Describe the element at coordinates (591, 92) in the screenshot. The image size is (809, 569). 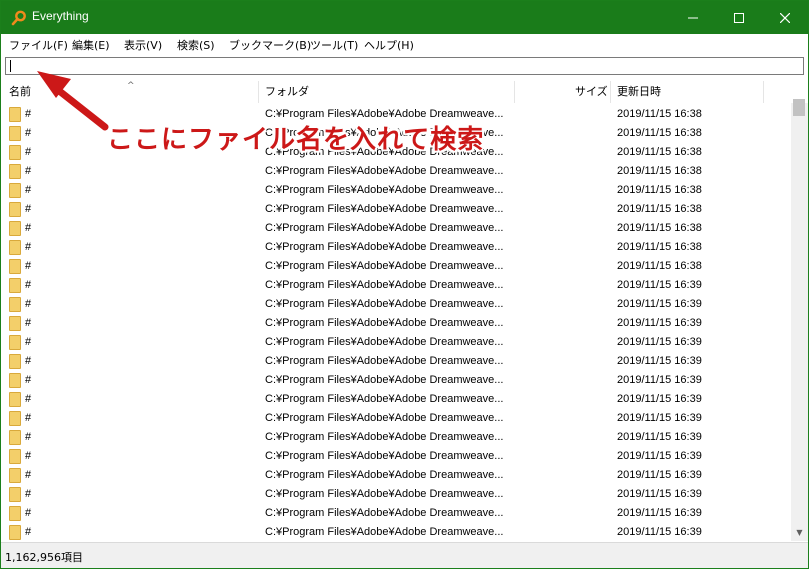
I see `column-header-size: サイズ` at that location.